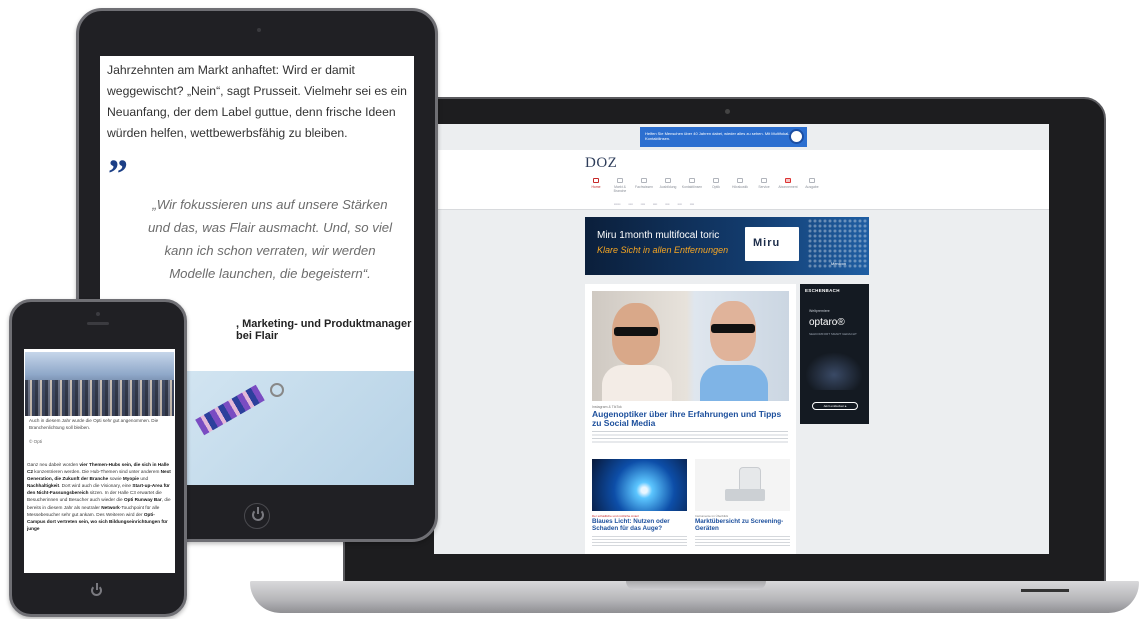 This screenshot has height=619, width=1139. I want to click on sunglasses-left, so click(636, 331).